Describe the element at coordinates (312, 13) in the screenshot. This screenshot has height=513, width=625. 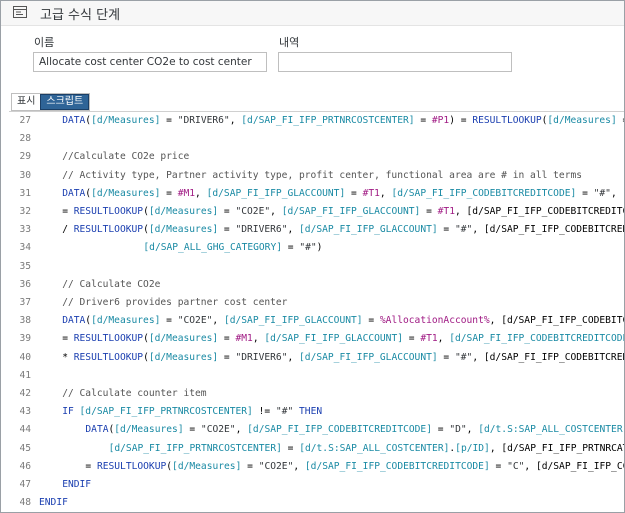
I see `title-bar: 고급 수식 단계` at that location.